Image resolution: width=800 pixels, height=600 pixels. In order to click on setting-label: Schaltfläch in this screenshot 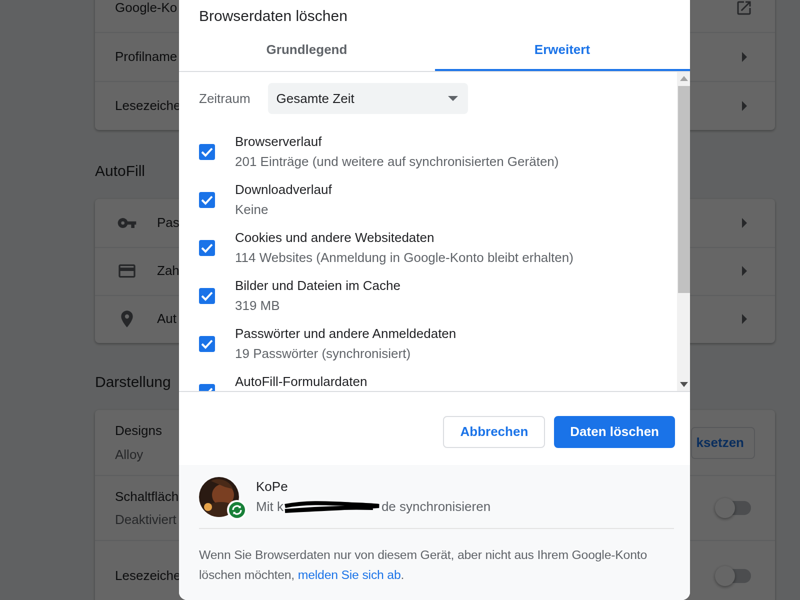, I will do `click(147, 497)`.